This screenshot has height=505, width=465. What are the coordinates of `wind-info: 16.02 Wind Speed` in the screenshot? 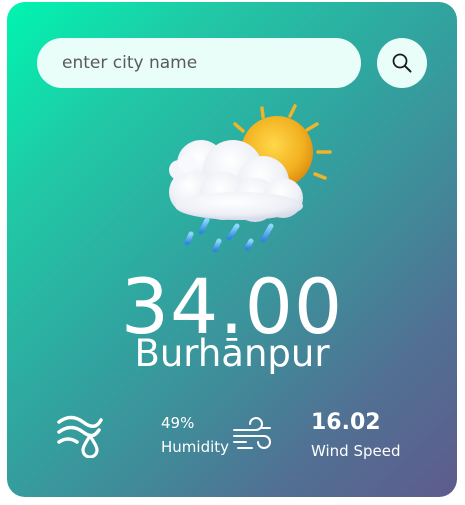 It's located at (356, 435).